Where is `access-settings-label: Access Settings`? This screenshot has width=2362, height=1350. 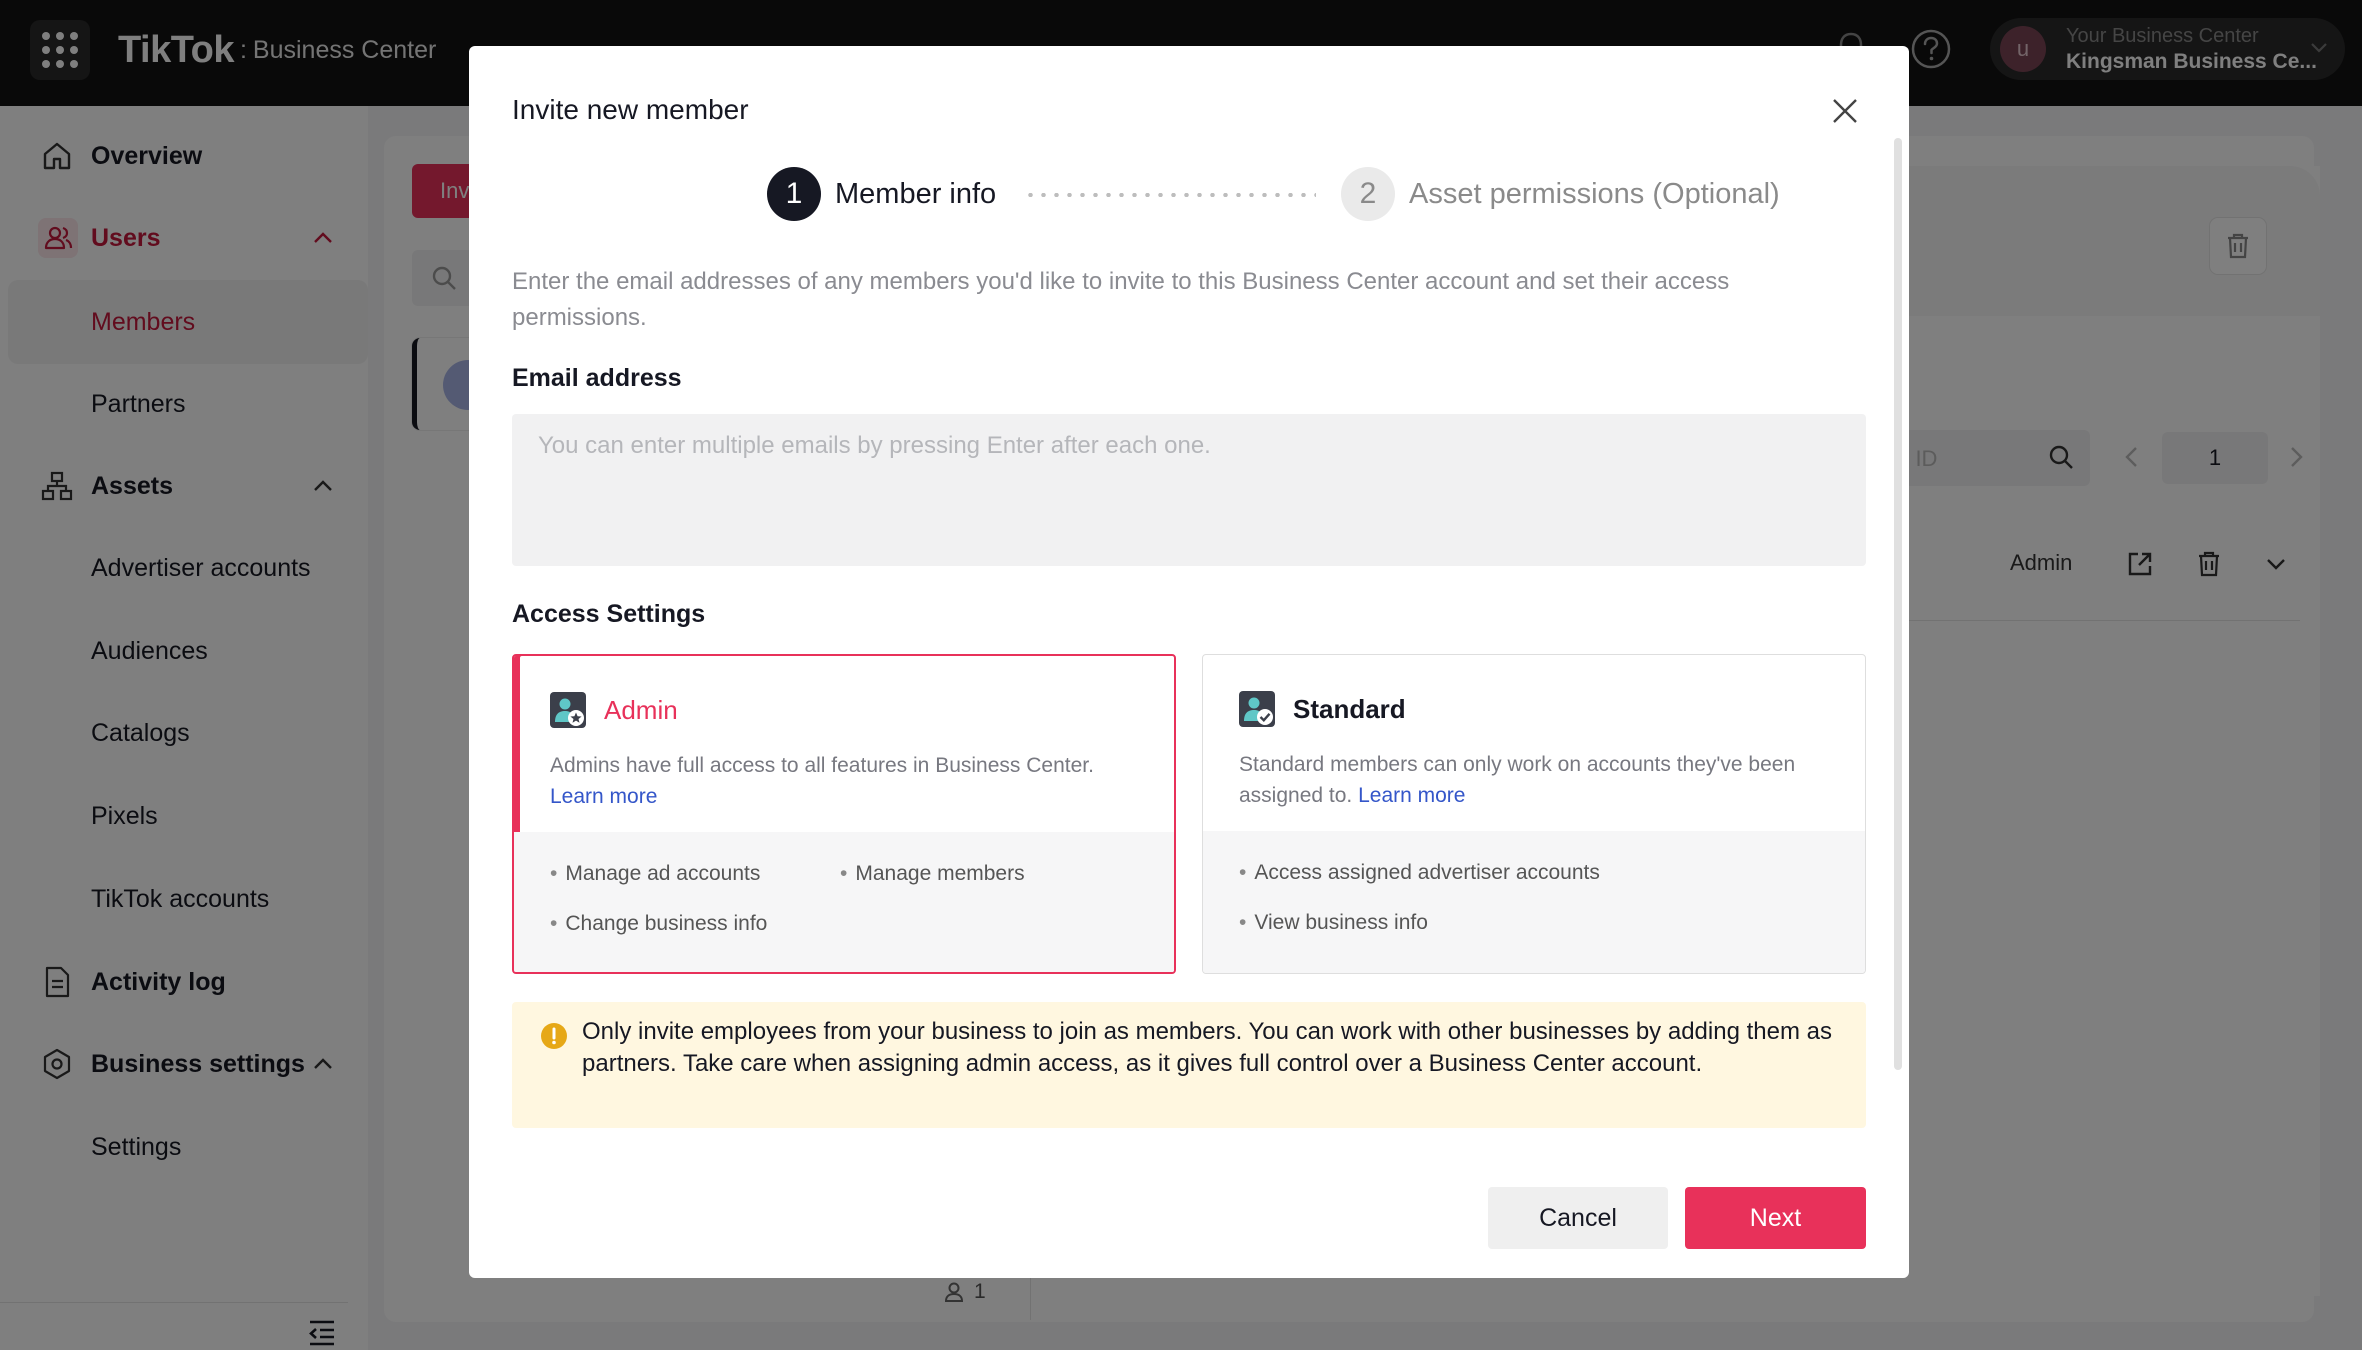 access-settings-label: Access Settings is located at coordinates (609, 614).